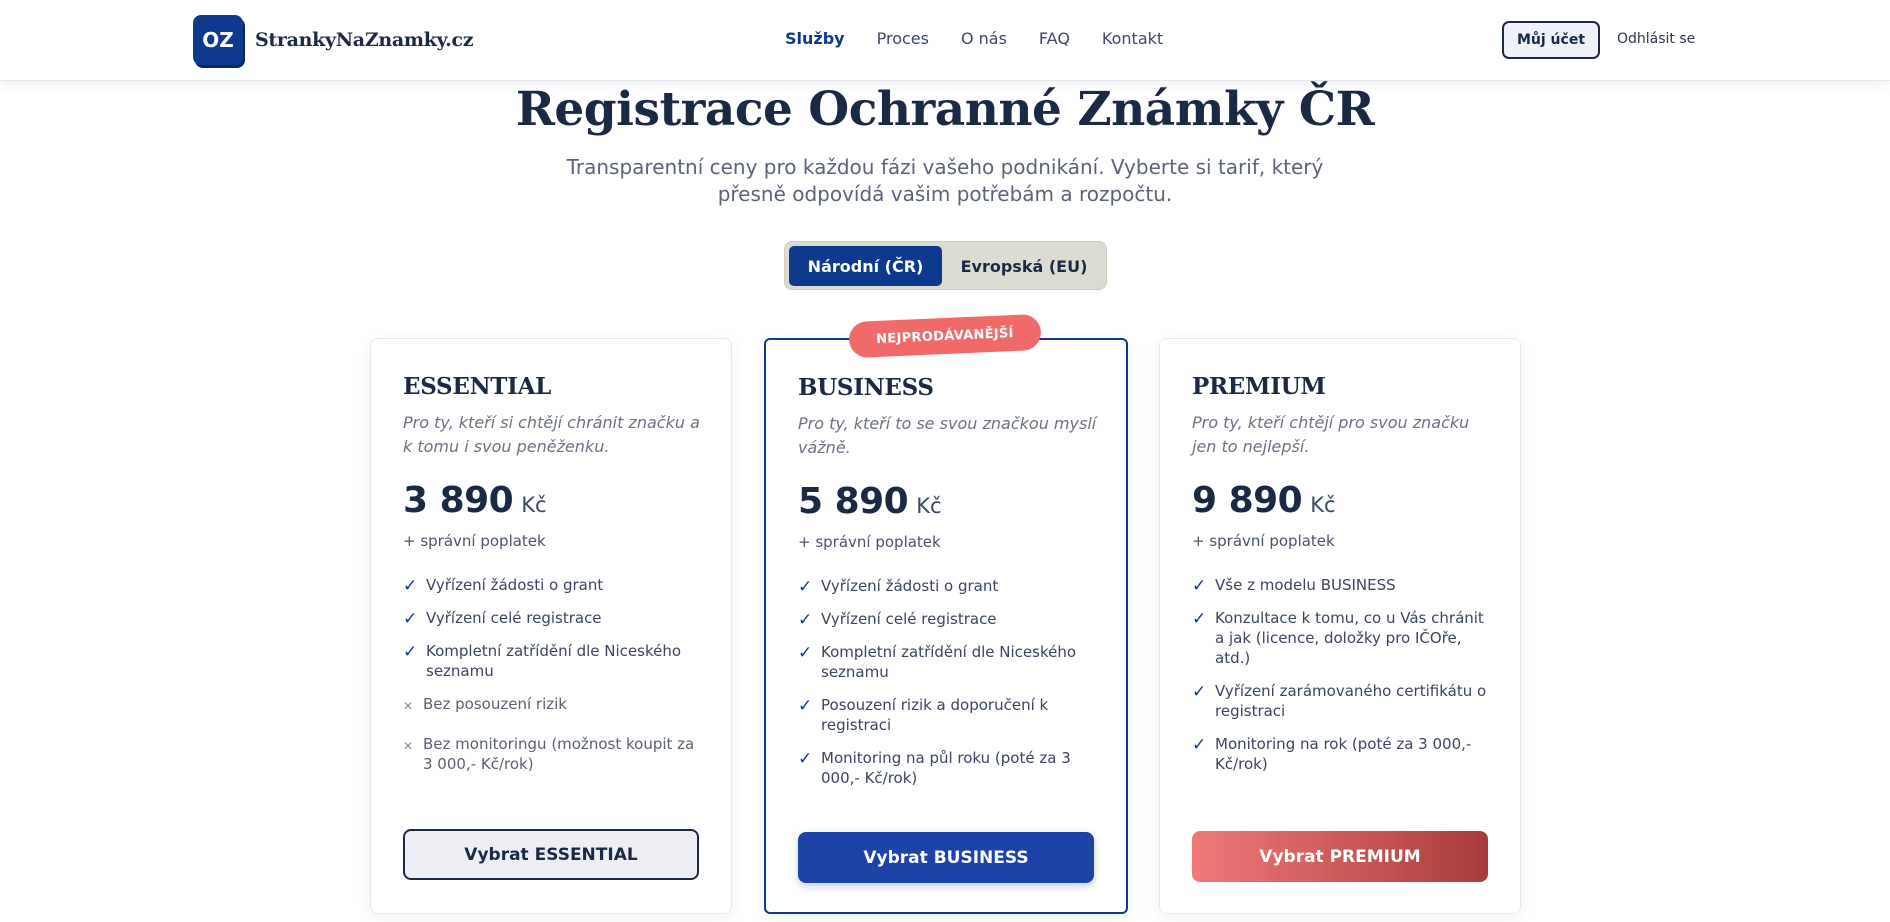  What do you see at coordinates (551, 854) in the screenshot?
I see `select-essential-button: Vybrat ESSENTIAL` at bounding box center [551, 854].